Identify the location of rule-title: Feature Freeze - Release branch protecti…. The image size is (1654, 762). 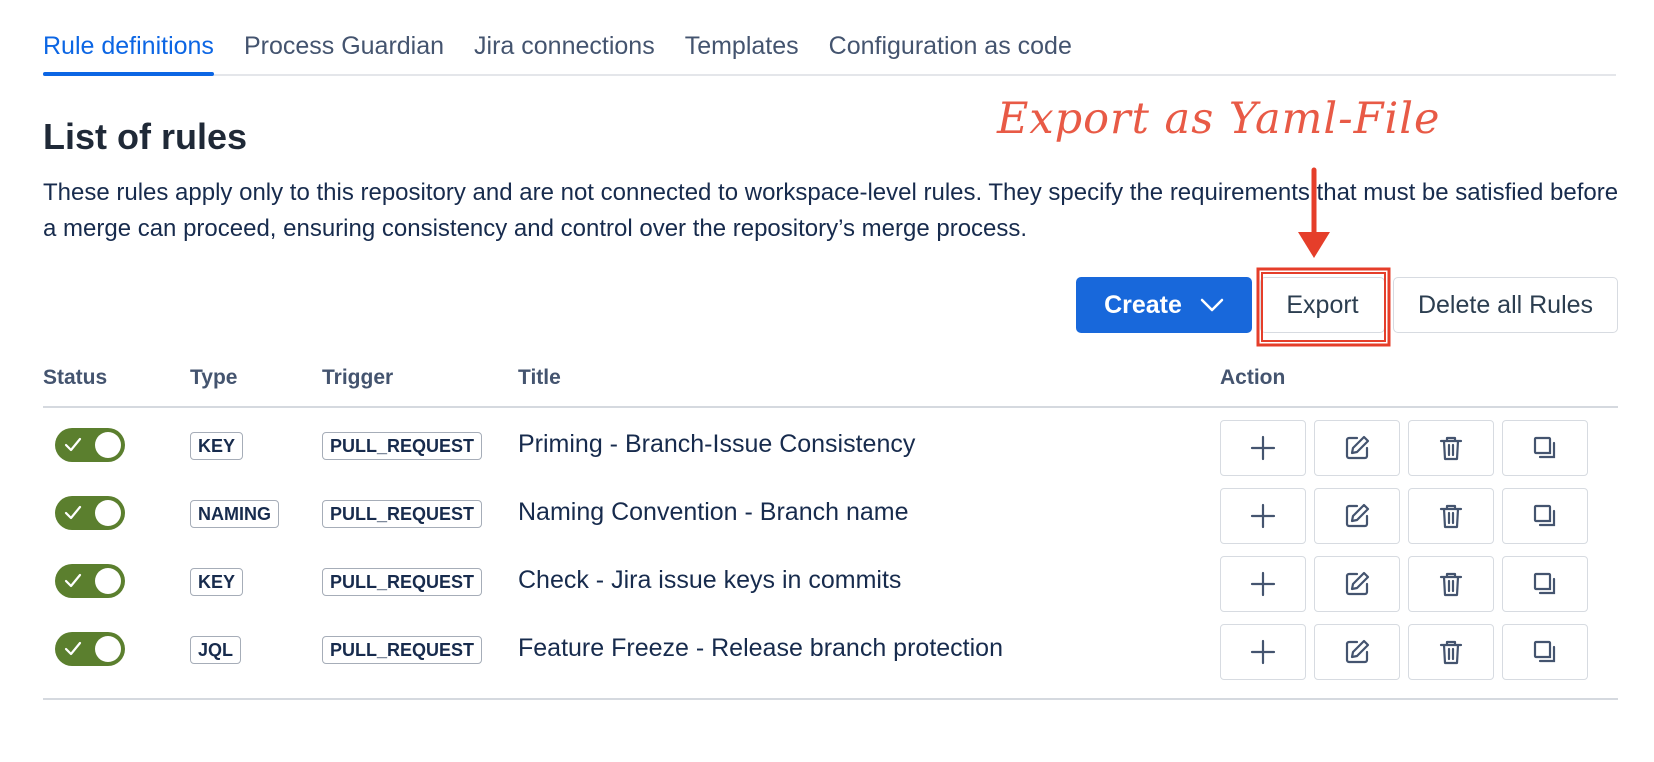
(760, 648).